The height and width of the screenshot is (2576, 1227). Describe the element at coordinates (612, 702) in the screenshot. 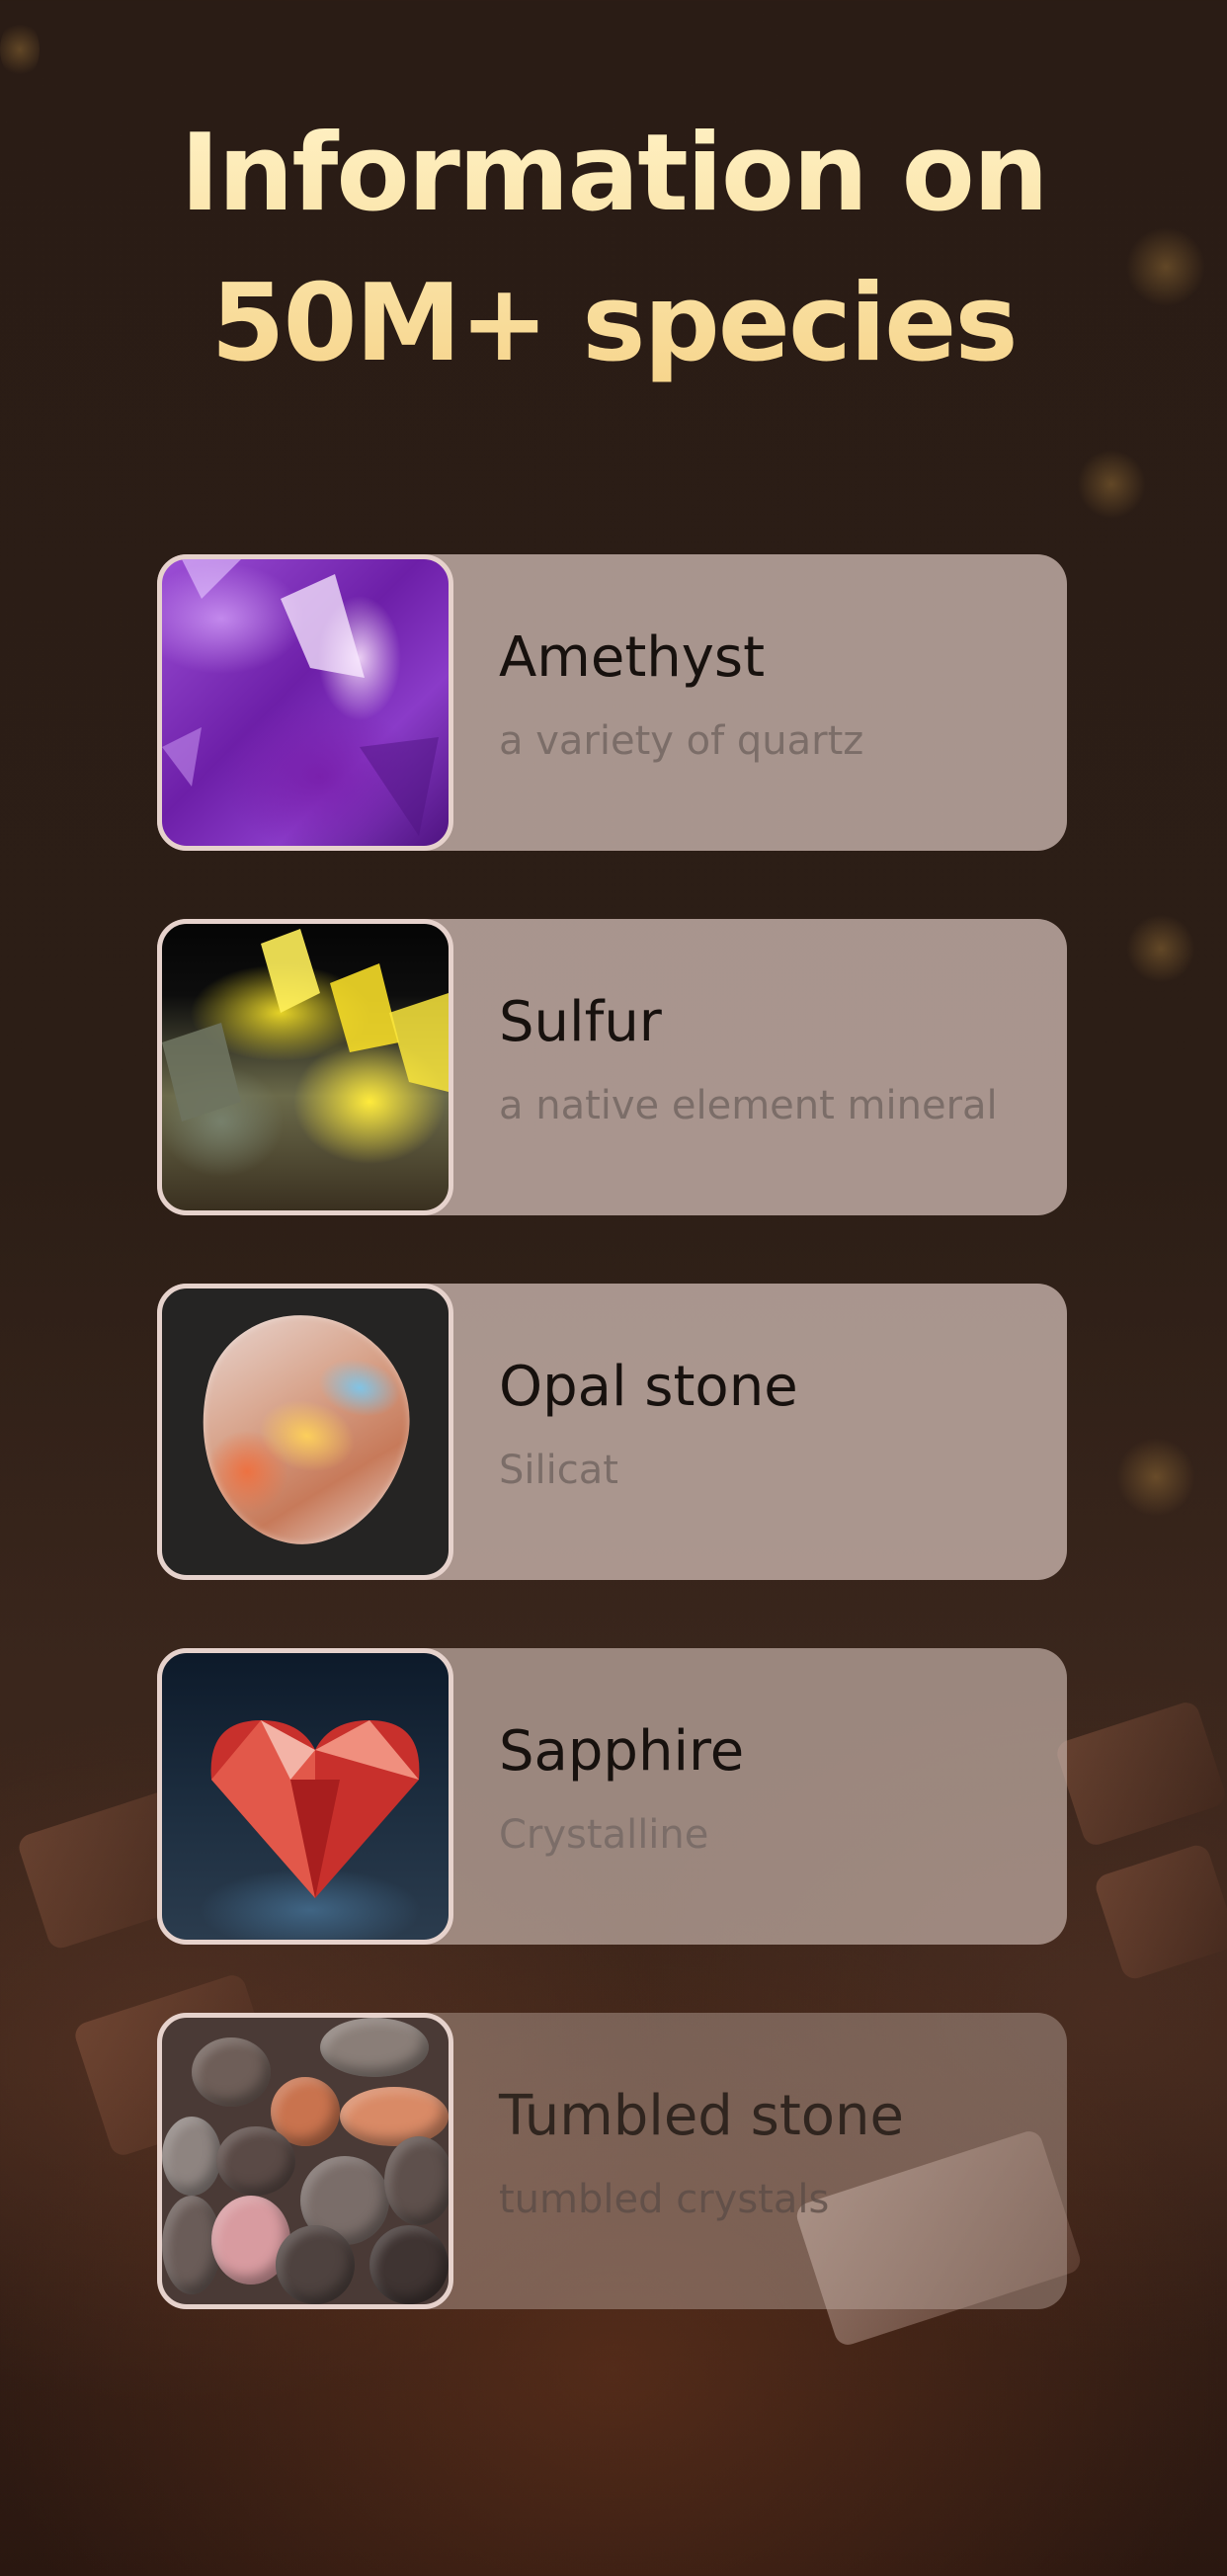

I see `species-card-amethyst: Amethyst a variety of quartz` at that location.